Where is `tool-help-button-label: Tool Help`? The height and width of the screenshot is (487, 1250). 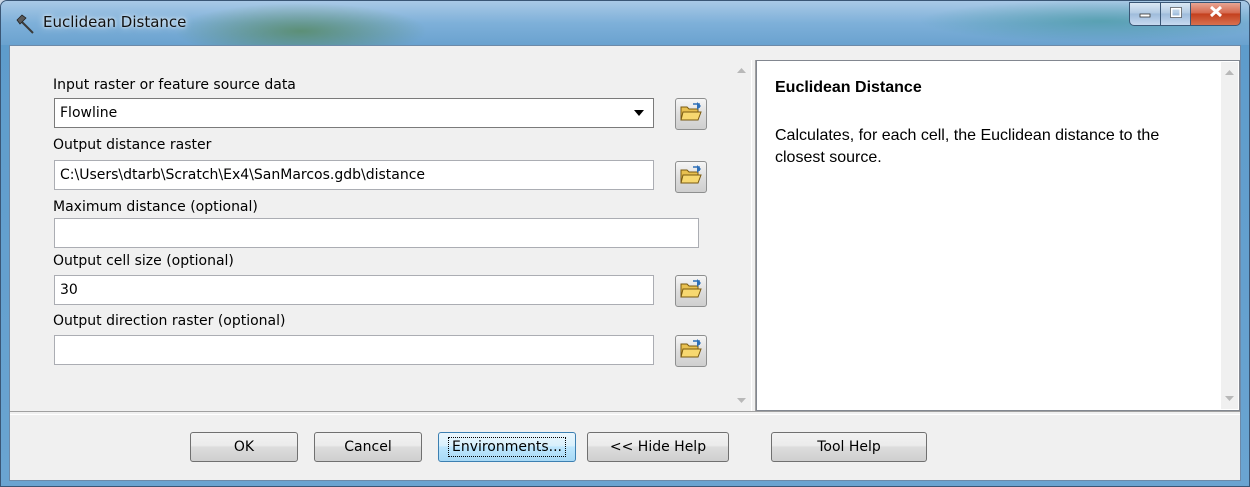
tool-help-button-label: Tool Help is located at coordinates (849, 447).